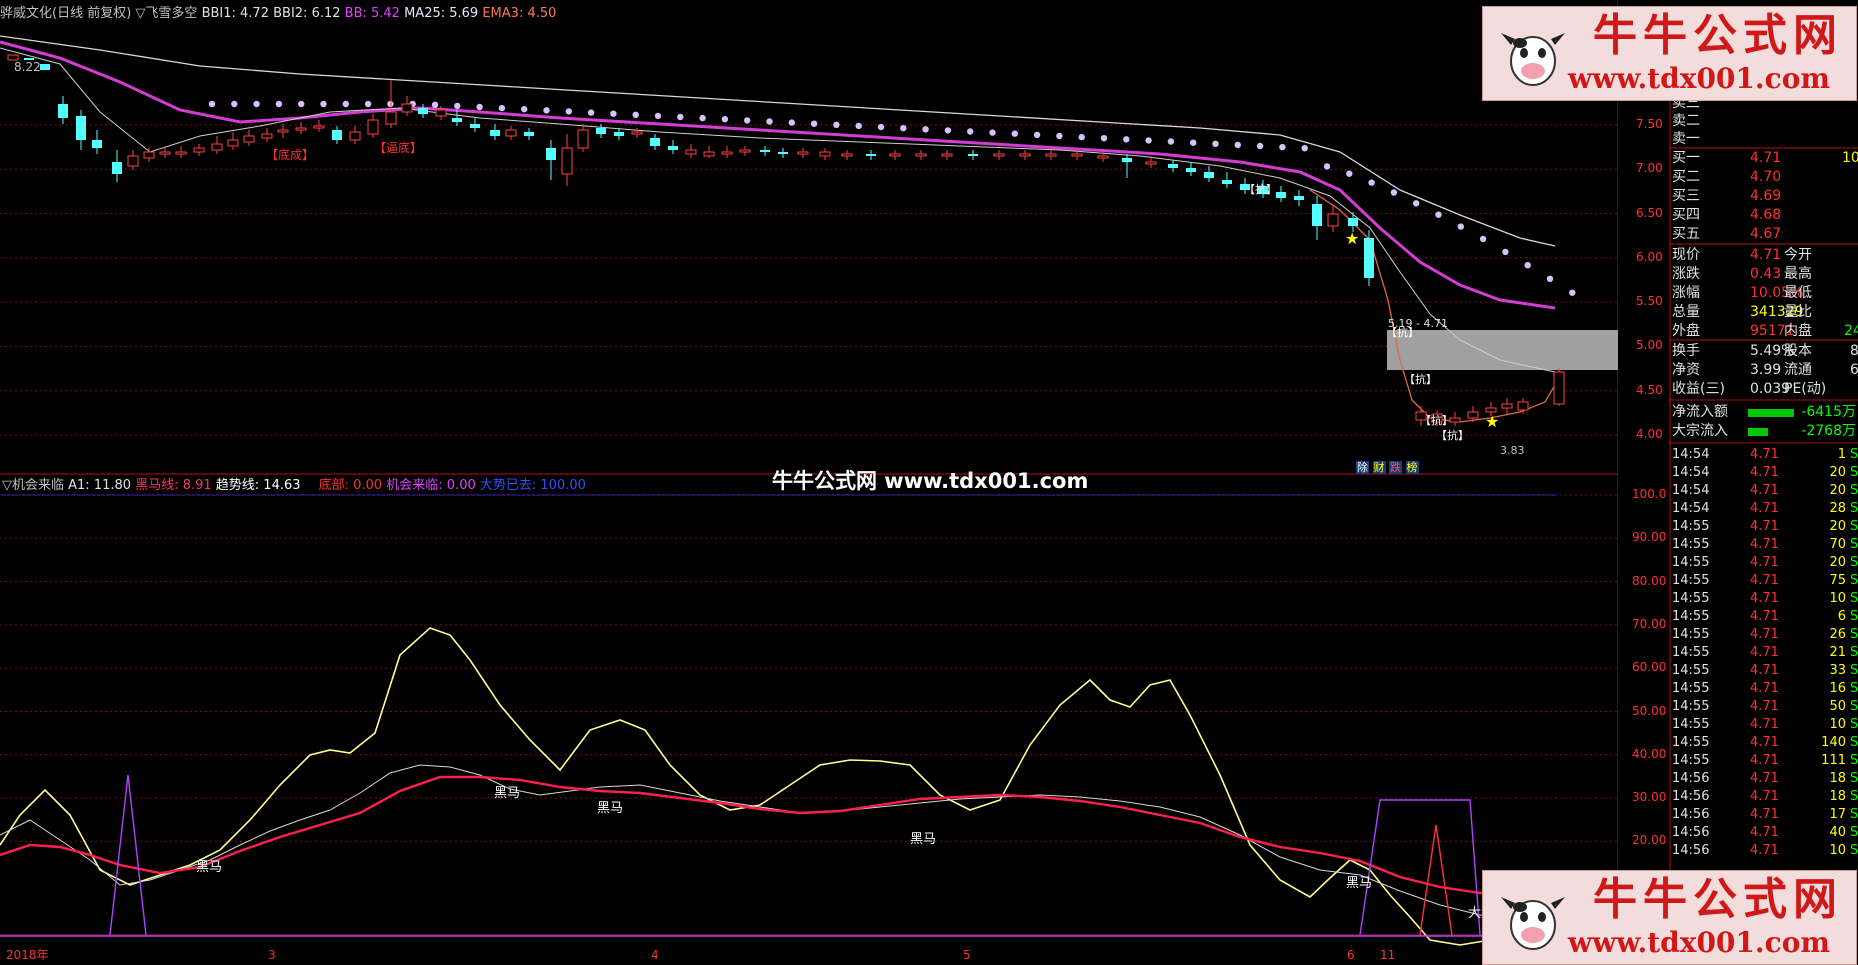 This screenshot has width=1858, height=965. I want to click on a1-value: A1: 11.80, so click(100, 485).